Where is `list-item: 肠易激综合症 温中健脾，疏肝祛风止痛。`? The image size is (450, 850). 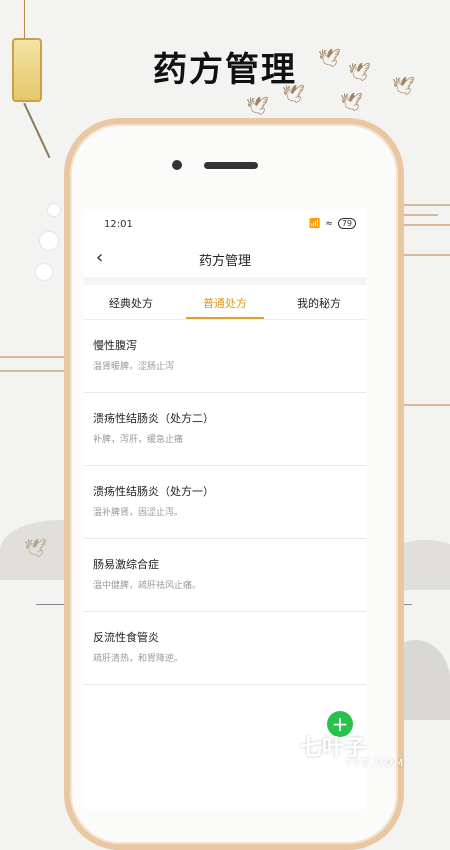 list-item: 肠易激综合症 温中健脾，疏肝祛风止痛。 is located at coordinates (225, 575).